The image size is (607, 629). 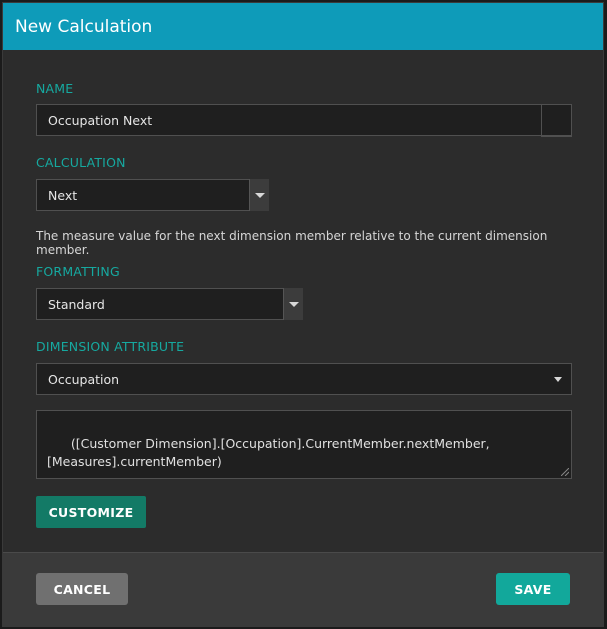 What do you see at coordinates (303, 589) in the screenshot?
I see `dialog-footer: CANCEL SAVE` at bounding box center [303, 589].